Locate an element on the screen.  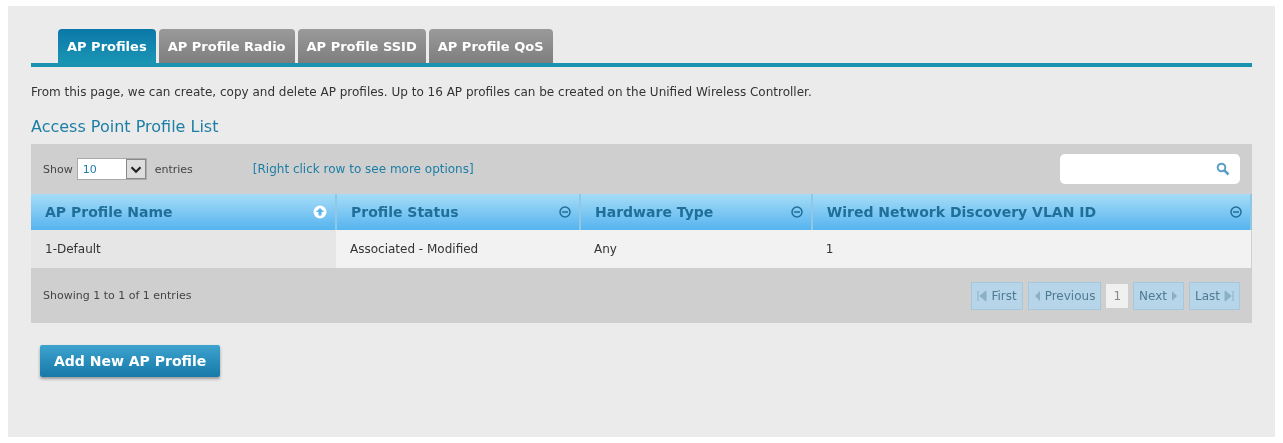
table-cell: 1-Default is located at coordinates (183, 249).